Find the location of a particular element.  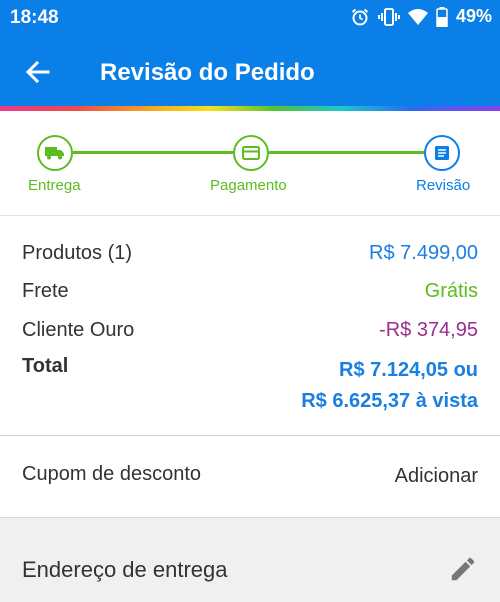

back-button is located at coordinates (38, 72).